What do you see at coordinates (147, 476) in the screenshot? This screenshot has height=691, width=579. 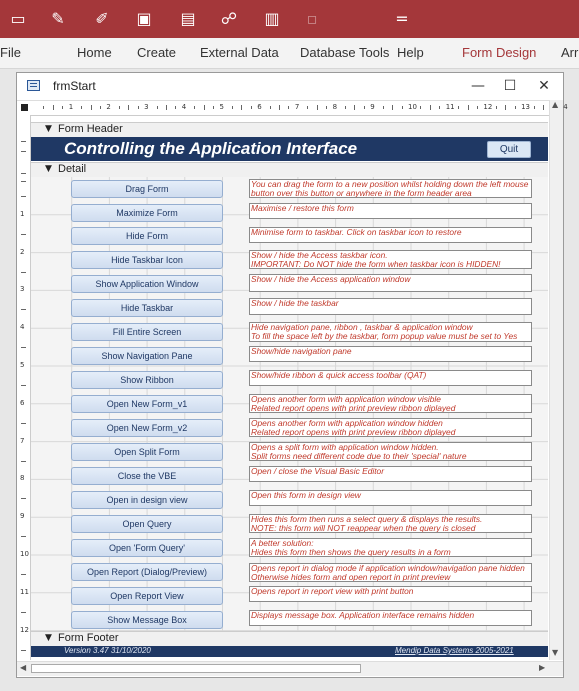 I see `action-button: Close the VBE` at bounding box center [147, 476].